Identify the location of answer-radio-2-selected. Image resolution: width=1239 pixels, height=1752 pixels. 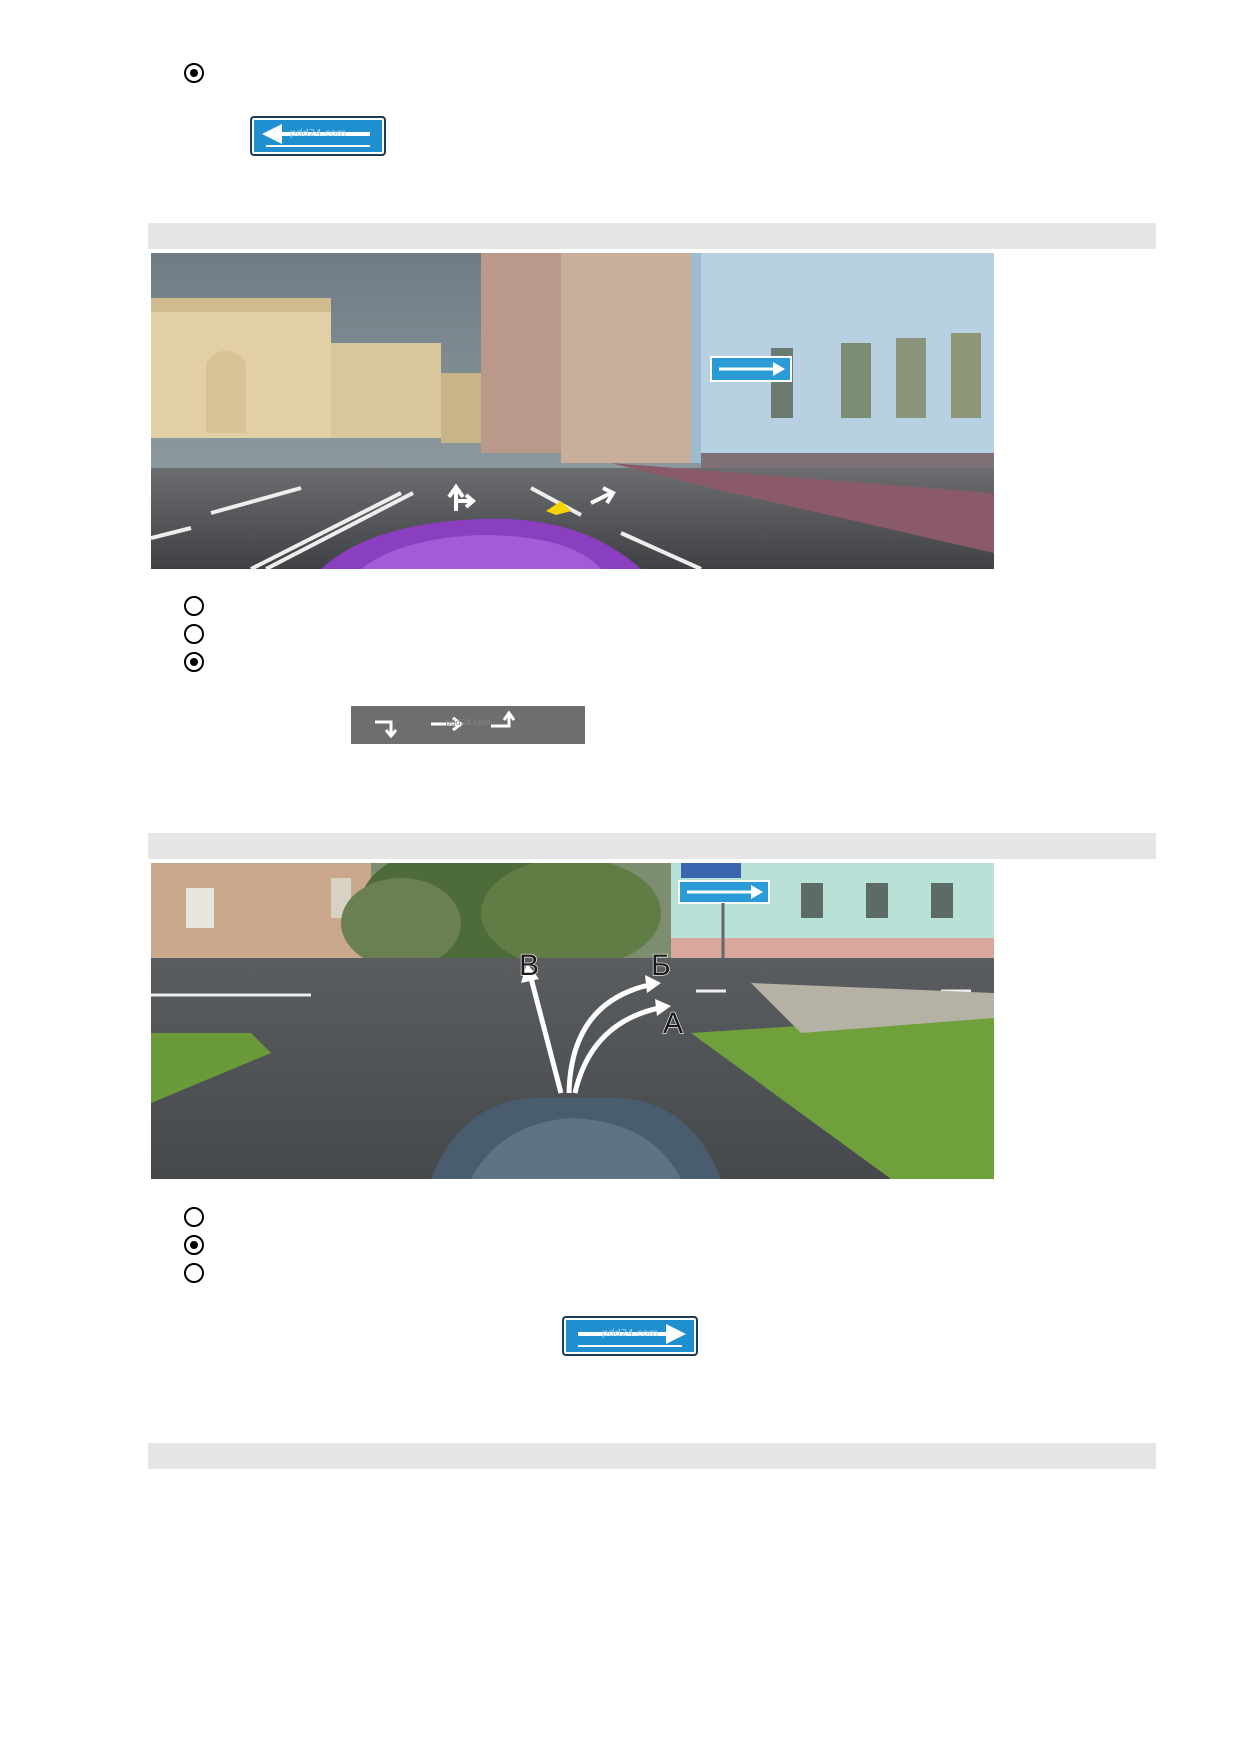
(194, 1245).